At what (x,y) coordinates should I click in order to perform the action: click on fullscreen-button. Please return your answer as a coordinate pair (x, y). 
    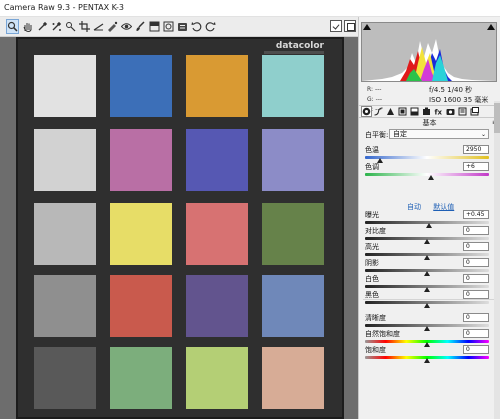
    Looking at the image, I should click on (350, 26).